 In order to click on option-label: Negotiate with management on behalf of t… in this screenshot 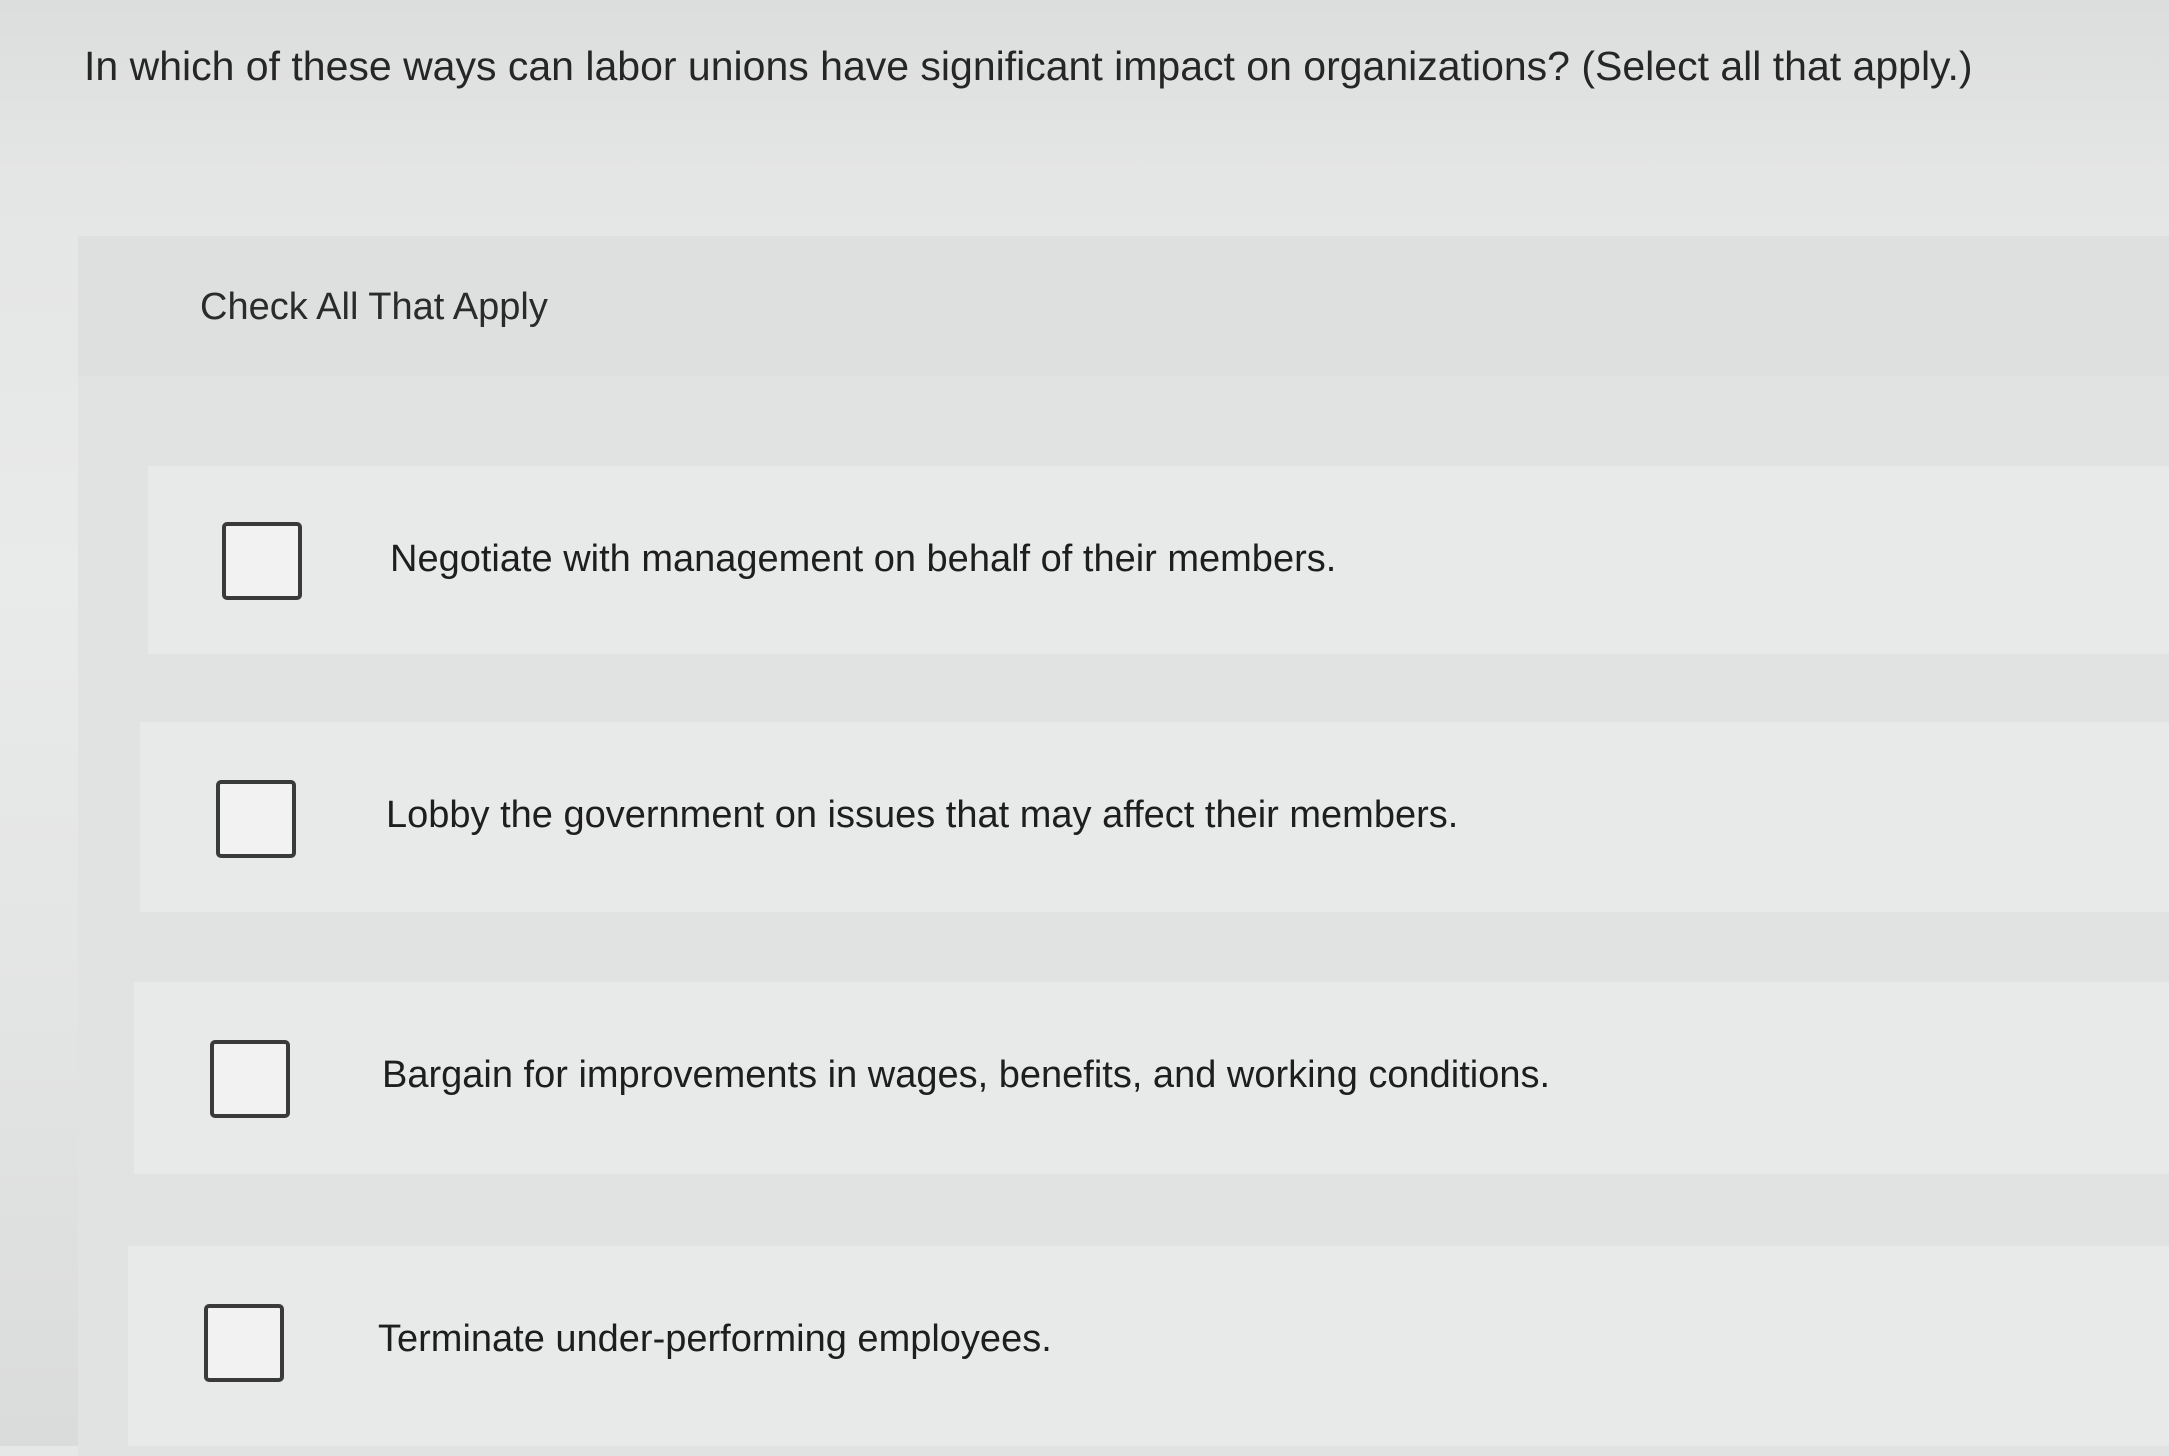, I will do `click(863, 559)`.